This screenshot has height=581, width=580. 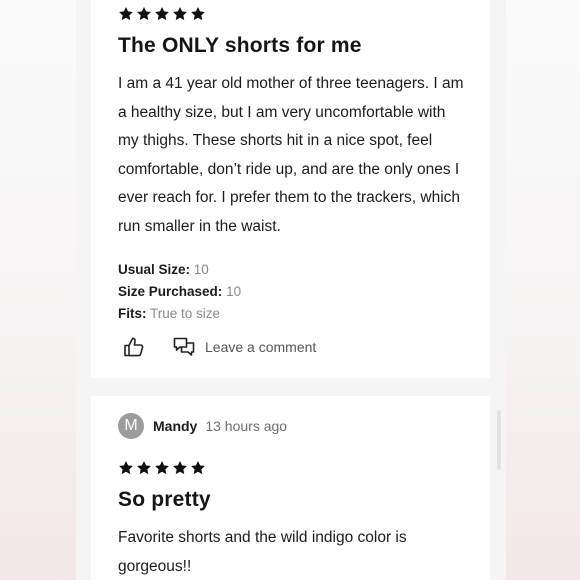 I want to click on size-purchased-label: Size Purchased:, so click(x=170, y=291).